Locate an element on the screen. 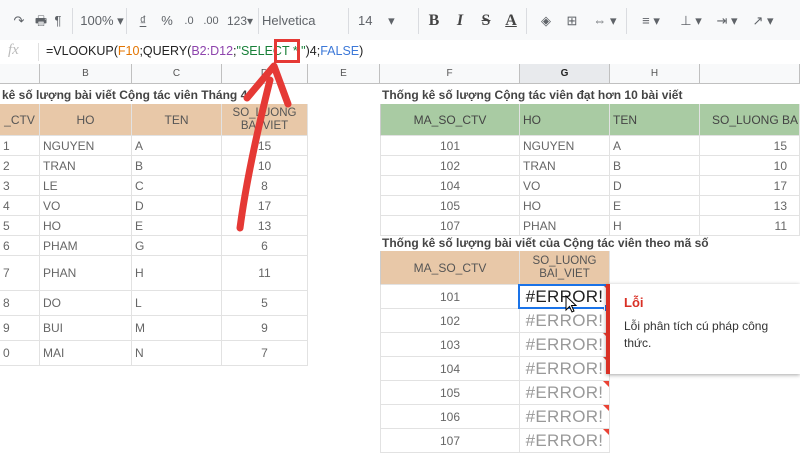 This screenshot has height=453, width=800. annotation-arrow-icon is located at coordinates (264, 147).